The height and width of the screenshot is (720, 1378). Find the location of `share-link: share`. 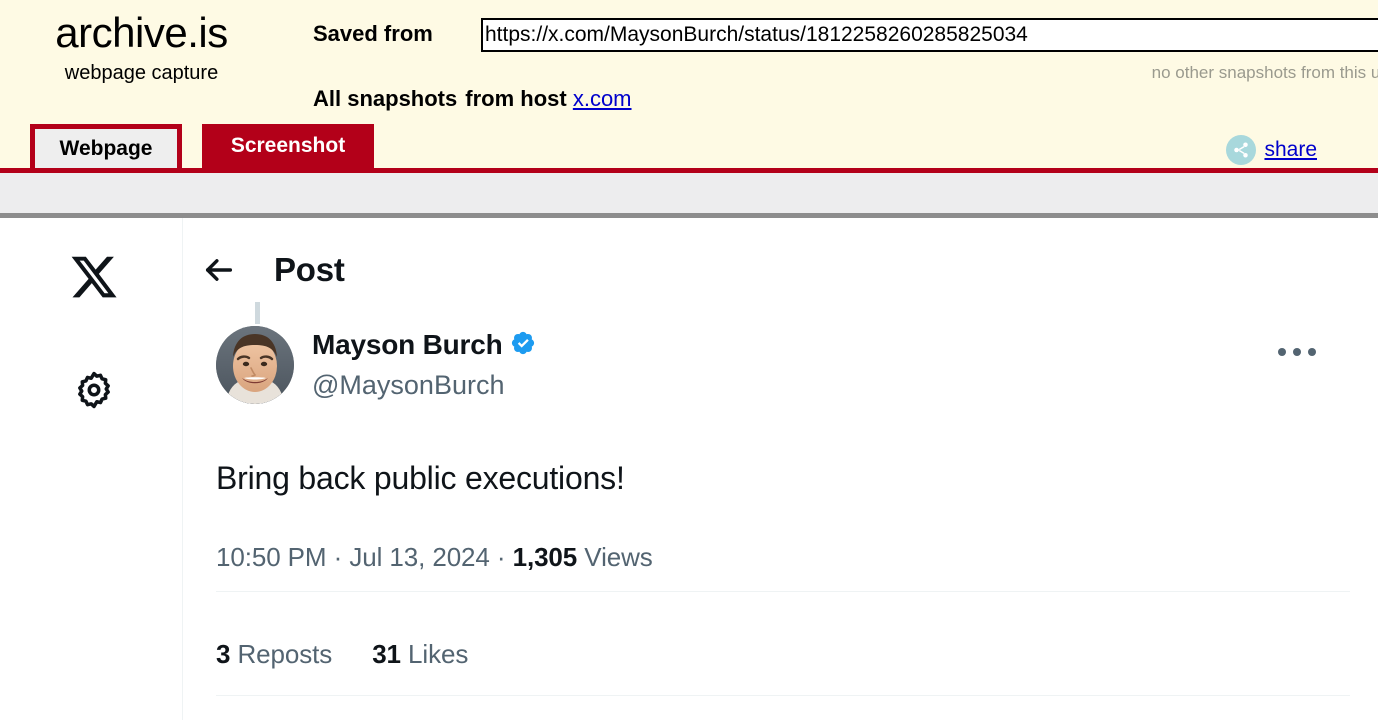

share-link: share is located at coordinates (1290, 150).